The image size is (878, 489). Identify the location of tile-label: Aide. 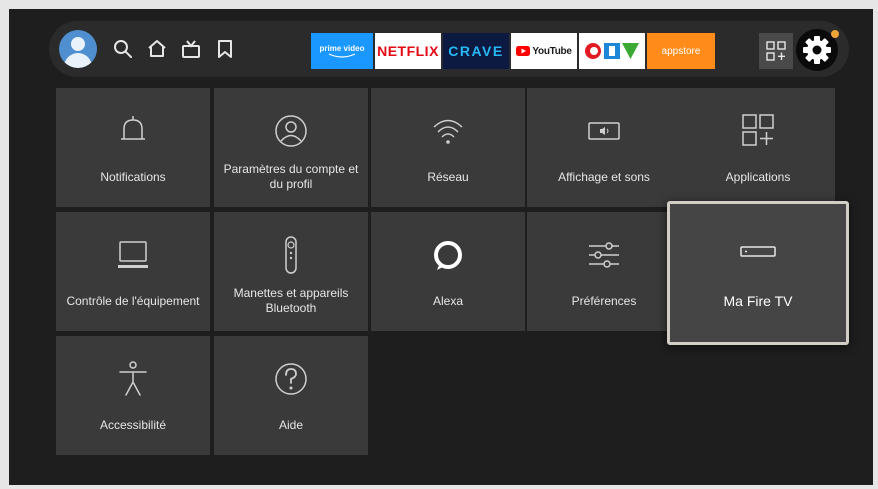
(291, 424).